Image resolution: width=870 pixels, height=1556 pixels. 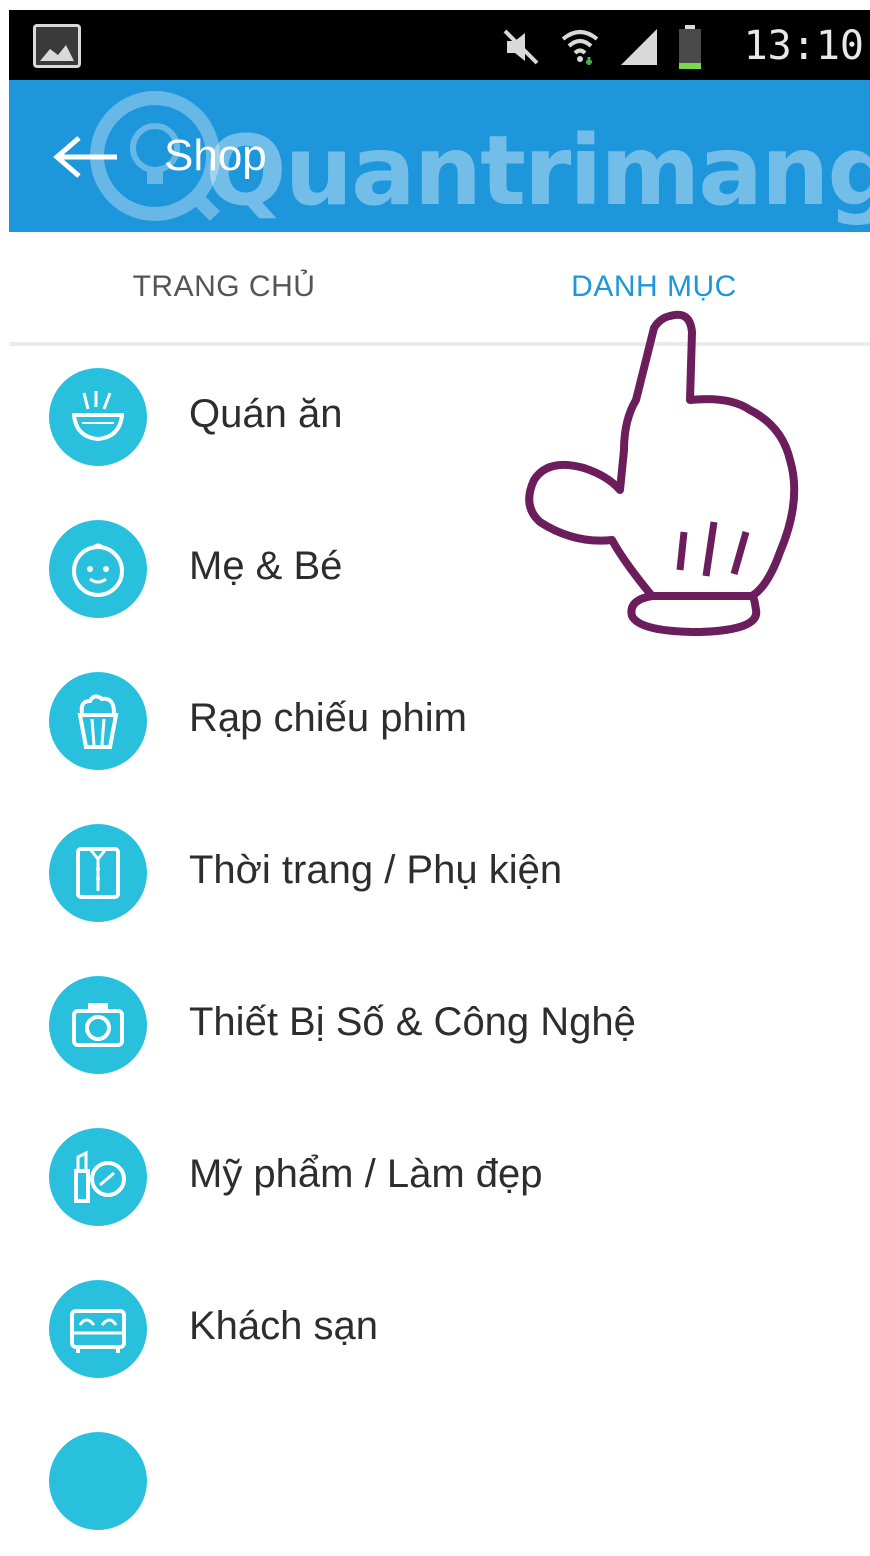 What do you see at coordinates (98, 1025) in the screenshot?
I see `camera-icon` at bounding box center [98, 1025].